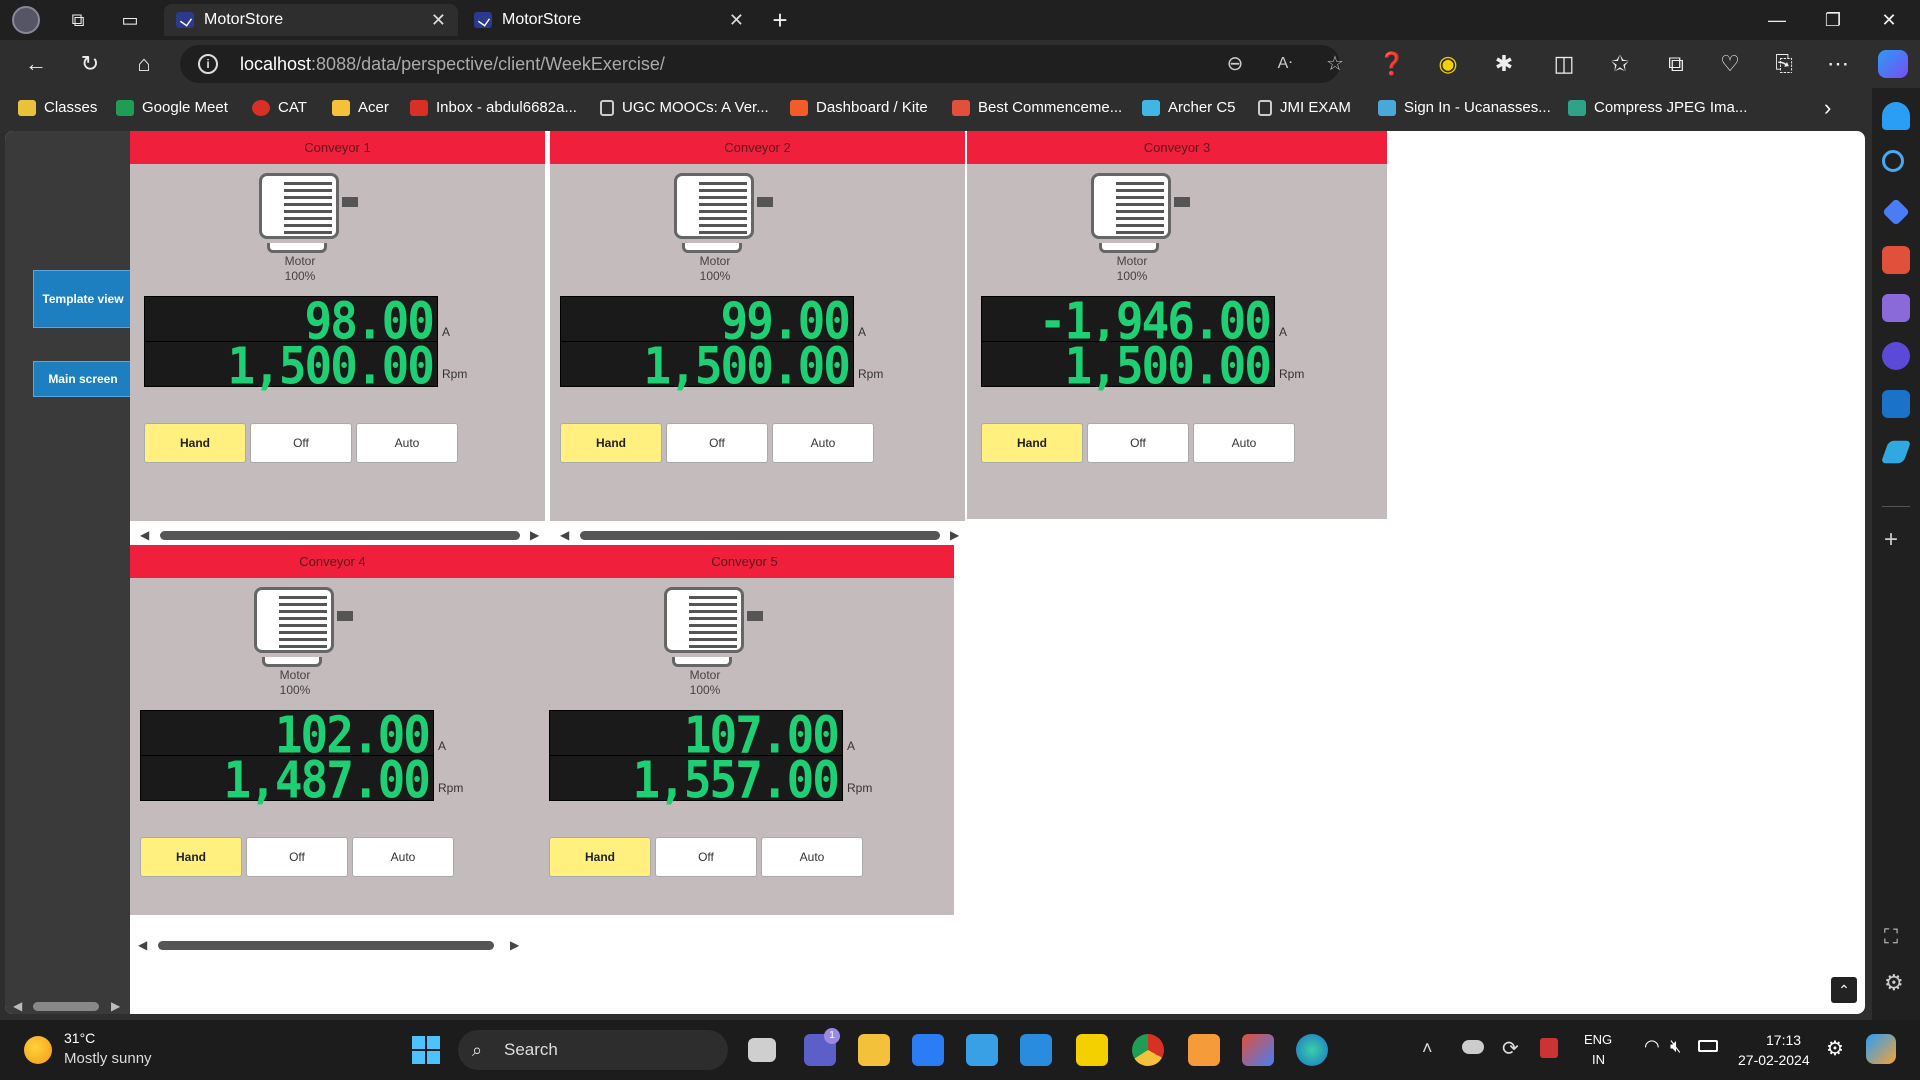  Describe the element at coordinates (67, 1006) in the screenshot. I see `left-nav-scrollbar: ◀ ▶` at that location.